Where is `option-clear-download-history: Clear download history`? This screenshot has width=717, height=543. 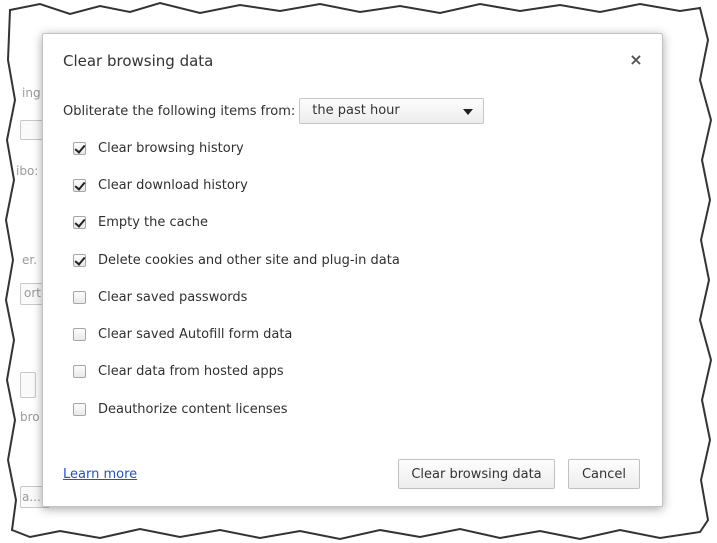
option-clear-download-history: Clear download history is located at coordinates (160, 185).